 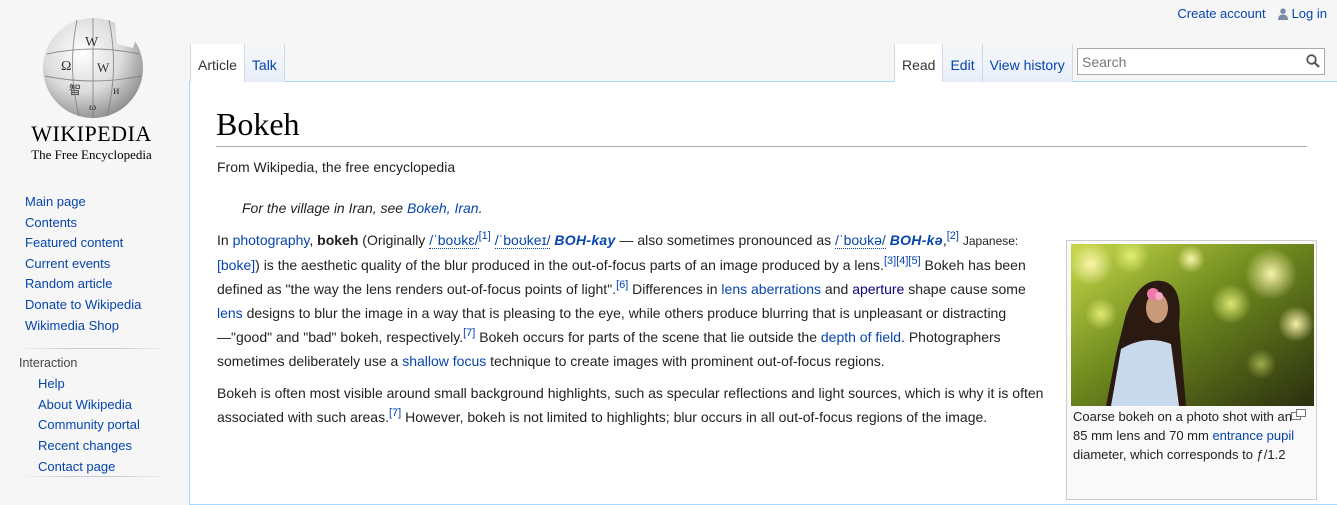 I want to click on link-lens: lens, so click(x=230, y=313).